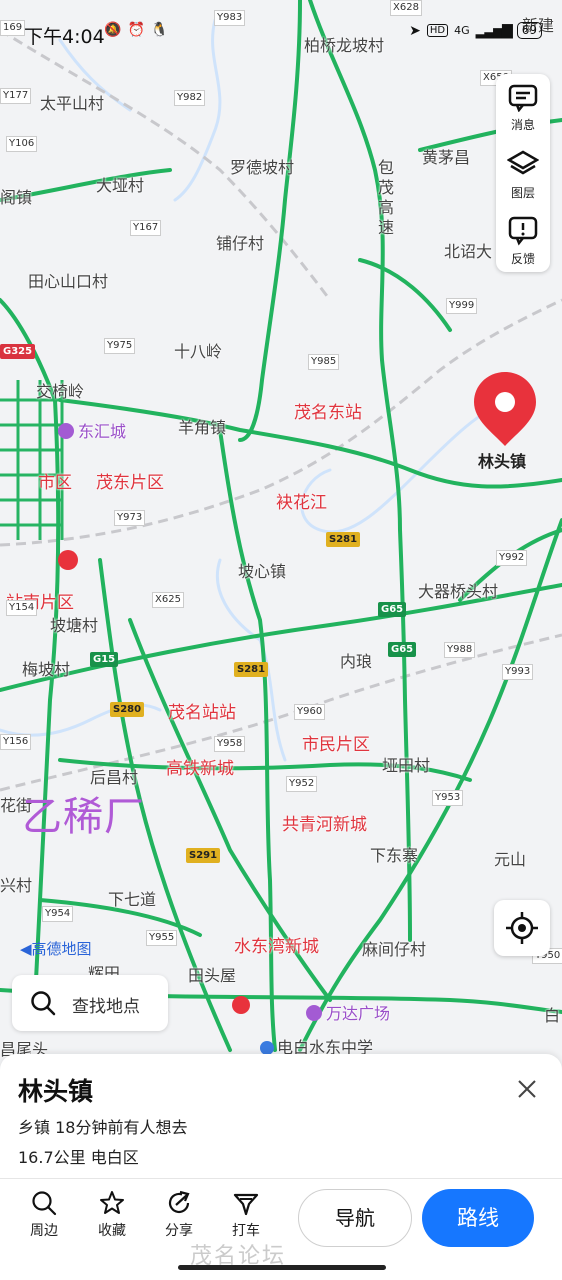  What do you see at coordinates (22, 144) in the screenshot?
I see `road-tag: Y106` at bounding box center [22, 144].